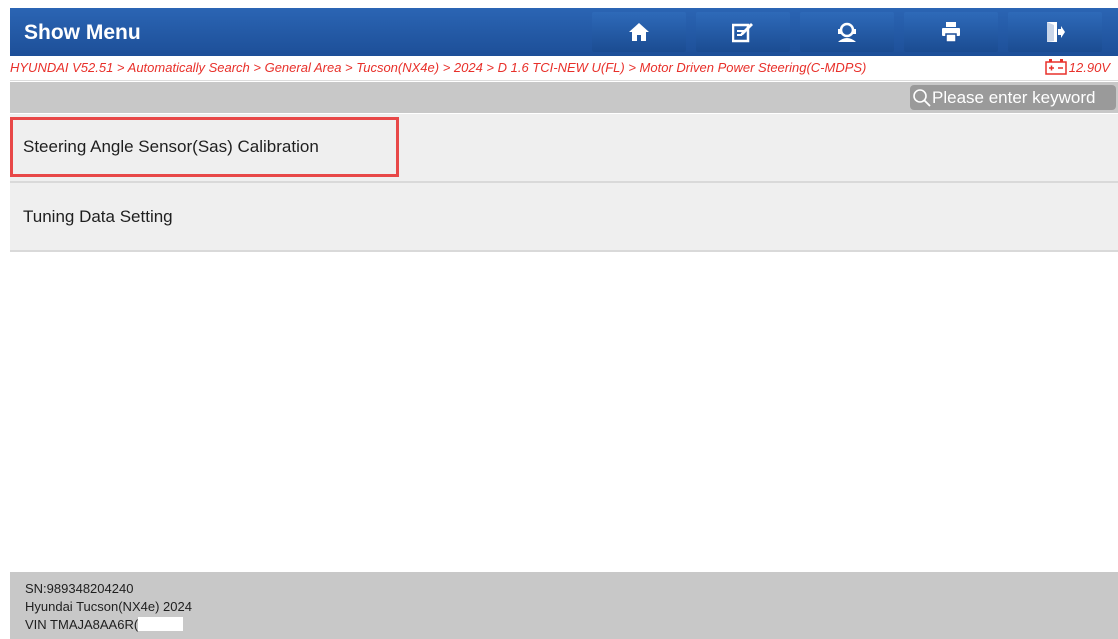 Image resolution: width=1118 pixels, height=639 pixels. Describe the element at coordinates (564, 32) in the screenshot. I see `top-toolbar: Show Menu` at that location.